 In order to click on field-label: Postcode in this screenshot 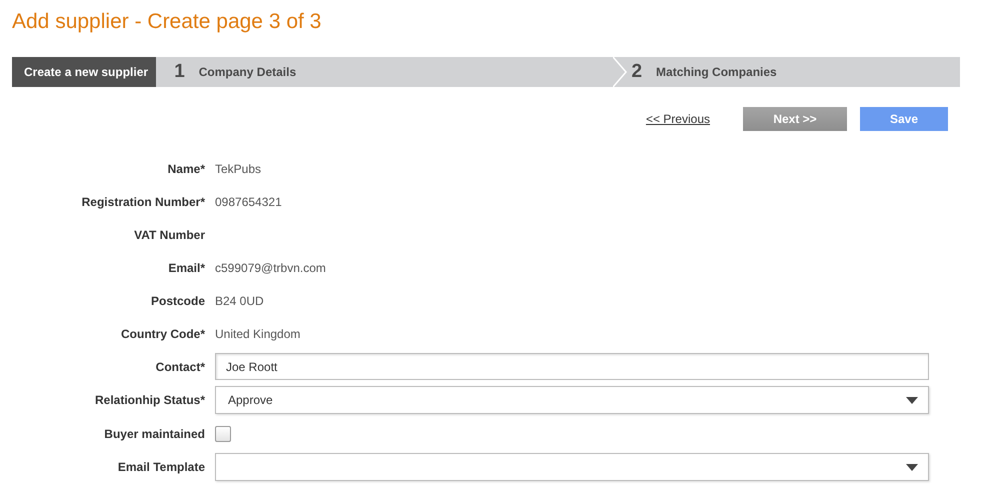, I will do `click(177, 301)`.